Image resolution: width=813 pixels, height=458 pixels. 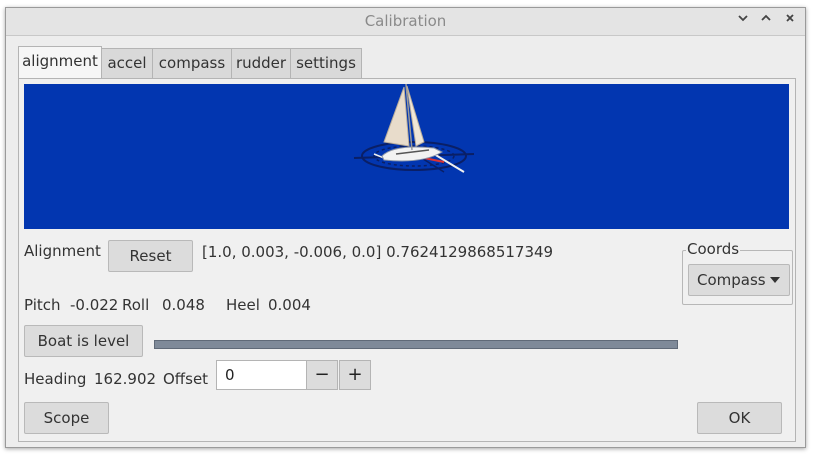 I want to click on level-progress-bar, so click(x=416, y=344).